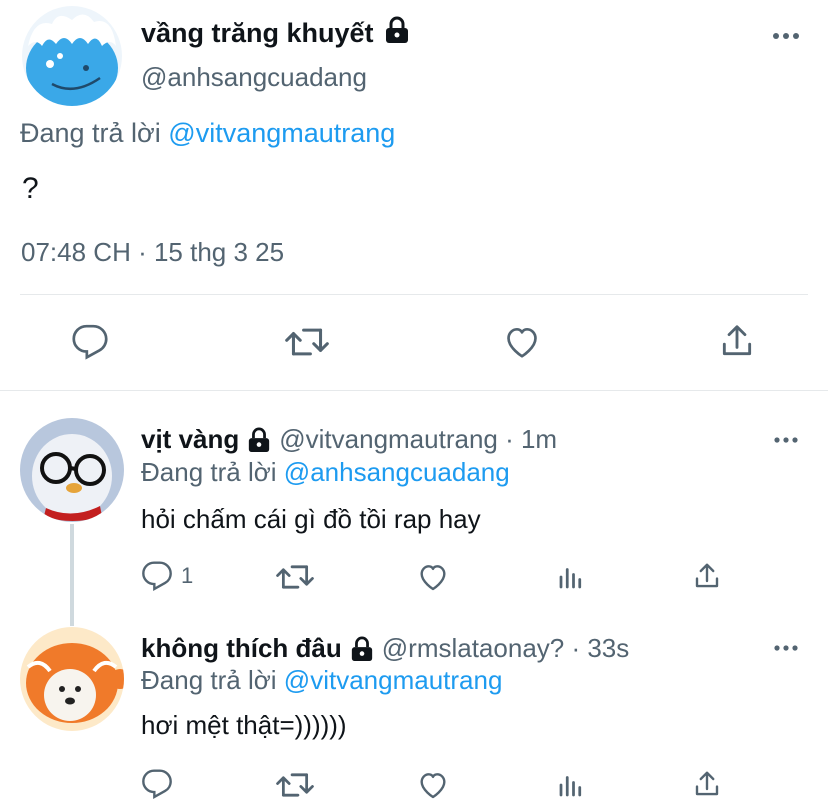 Image resolution: width=828 pixels, height=810 pixels. What do you see at coordinates (418, 439) in the screenshot?
I see `author-meta: @vitvangmautrang · 1m` at bounding box center [418, 439].